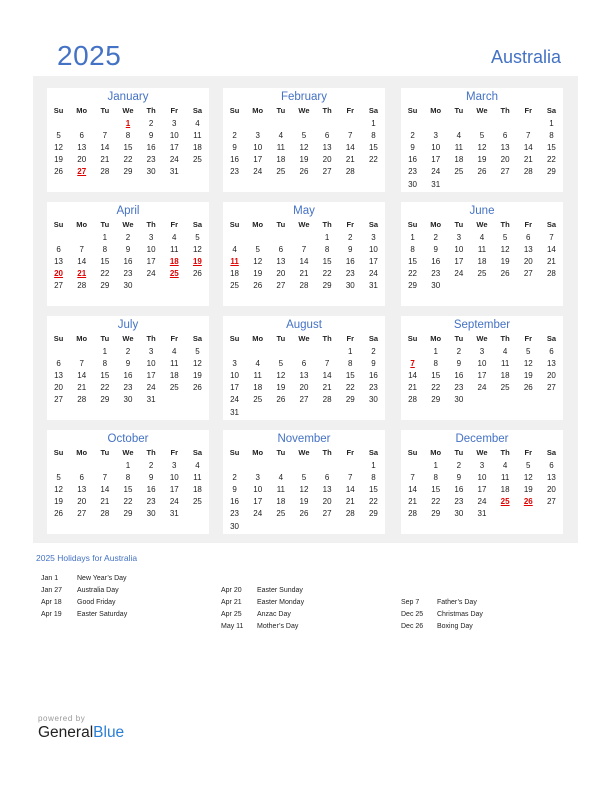  What do you see at coordinates (128, 97) in the screenshot?
I see `month-name: January` at bounding box center [128, 97].